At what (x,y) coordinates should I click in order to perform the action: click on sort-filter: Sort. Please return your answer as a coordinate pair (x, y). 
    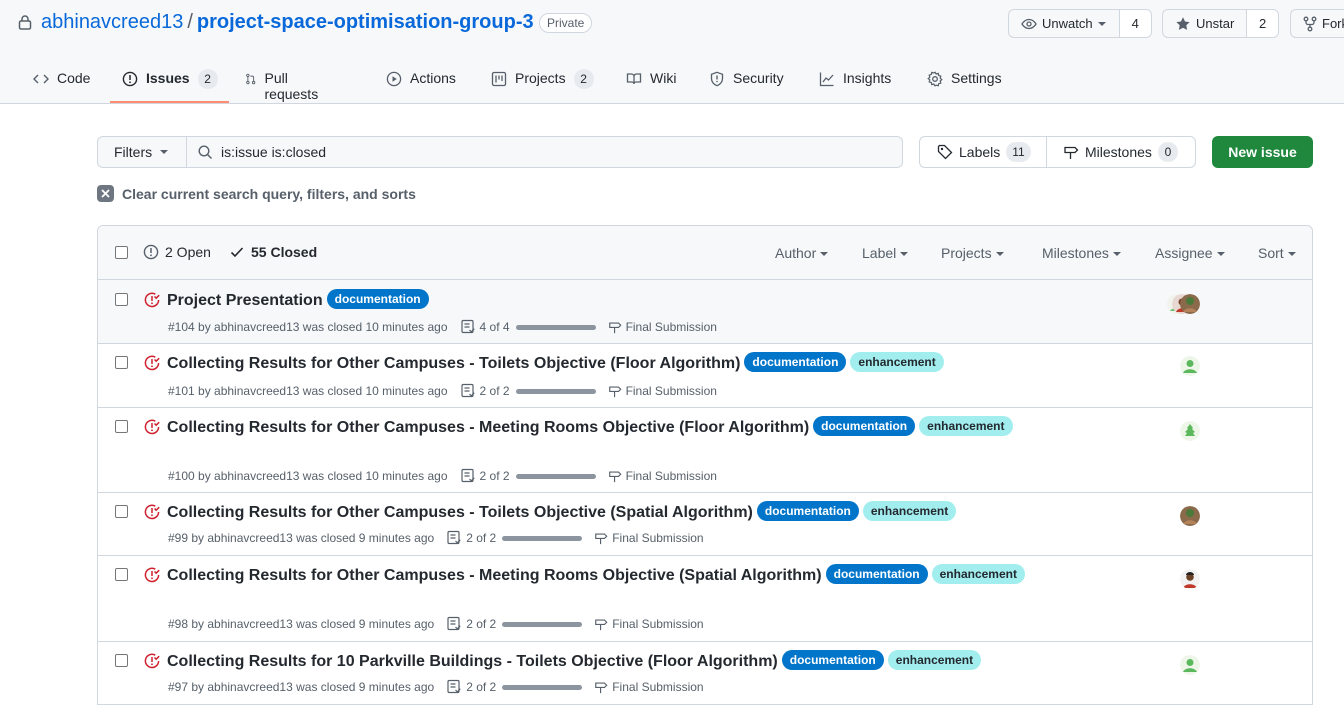
    Looking at the image, I should click on (1277, 253).